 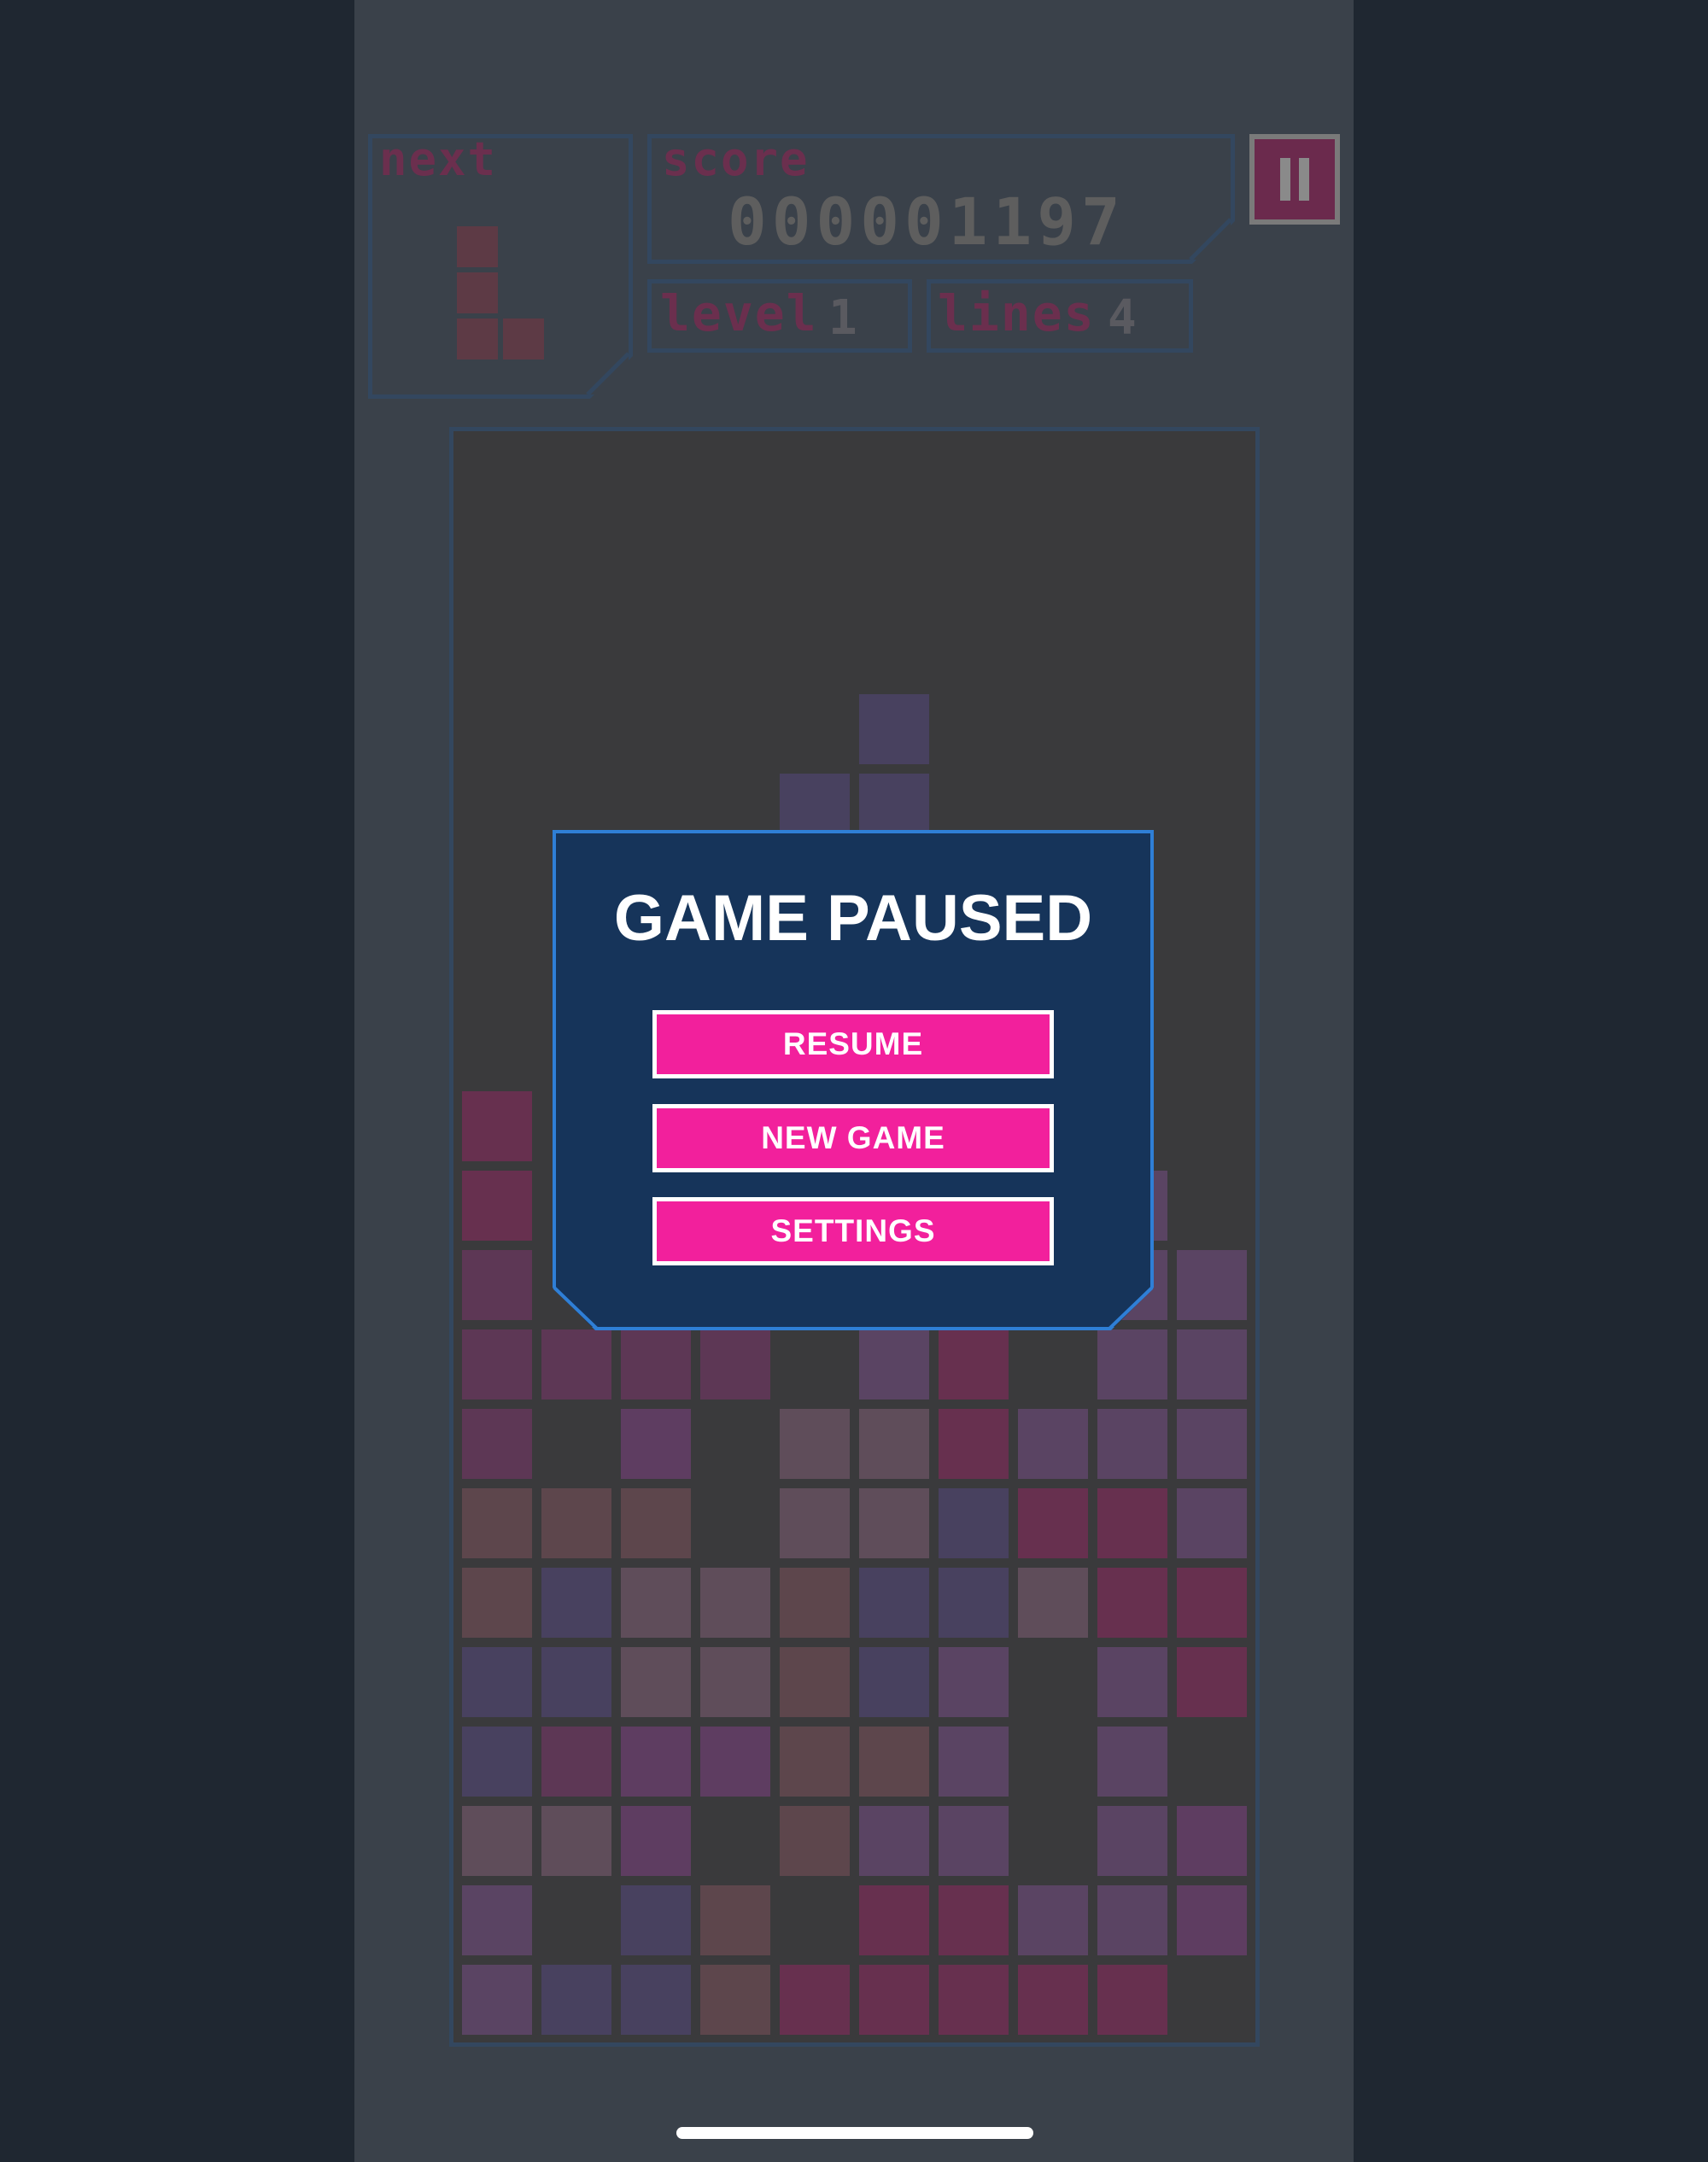 I want to click on score-label: score, so click(x=736, y=159).